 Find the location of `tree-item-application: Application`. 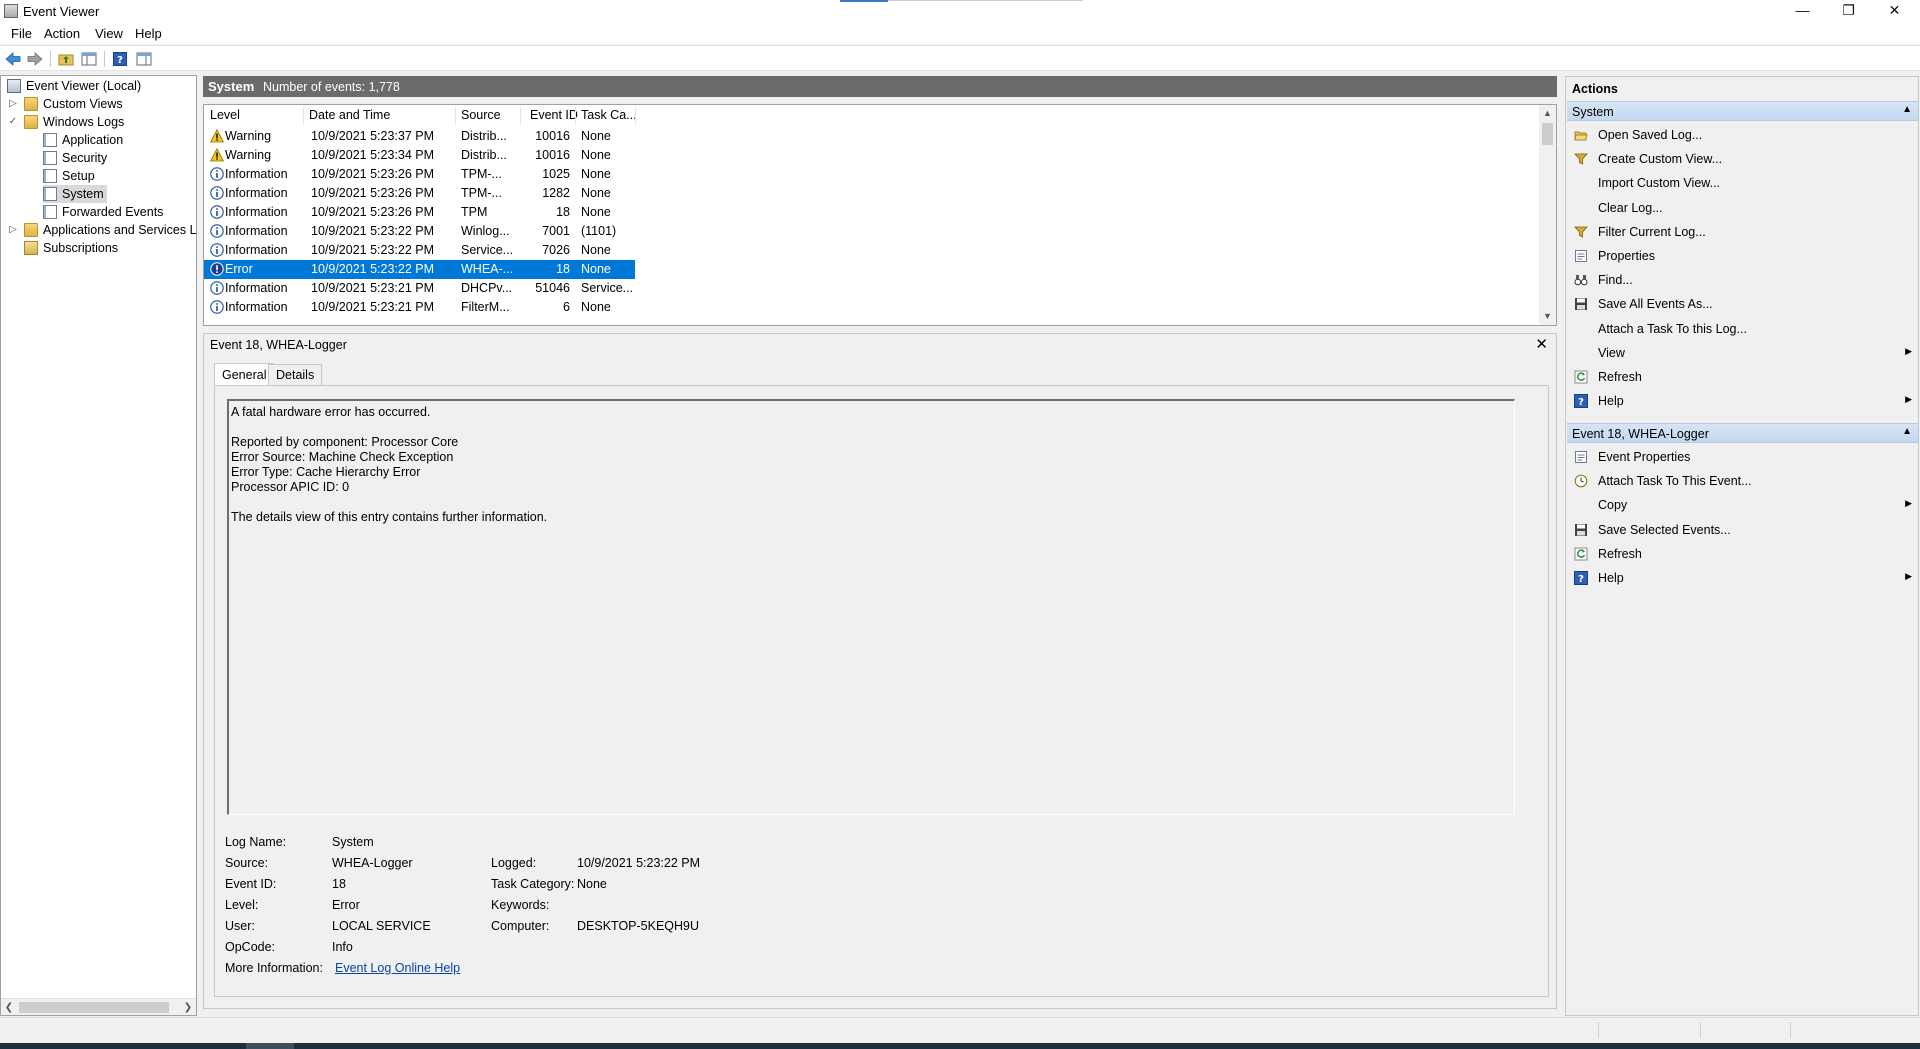

tree-item-application: Application is located at coordinates (83, 140).